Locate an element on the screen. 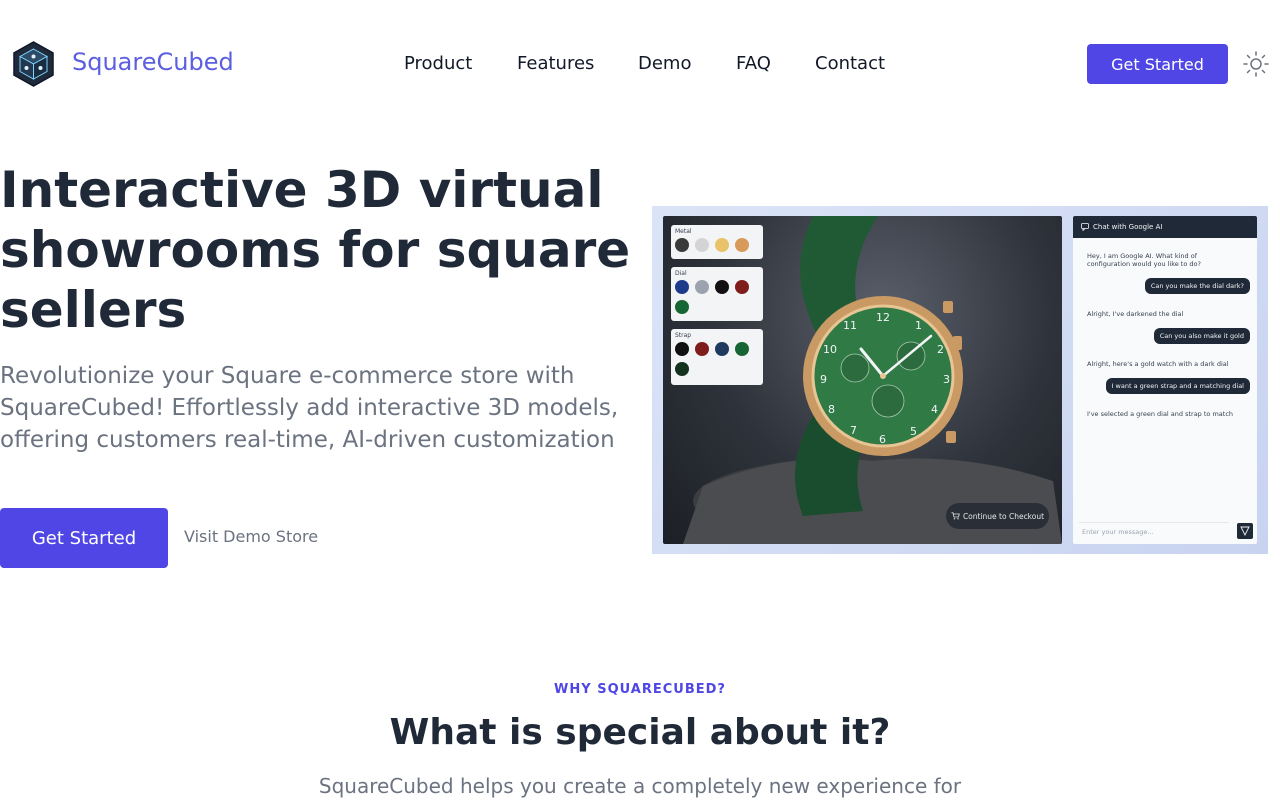  send-button is located at coordinates (1245, 531).